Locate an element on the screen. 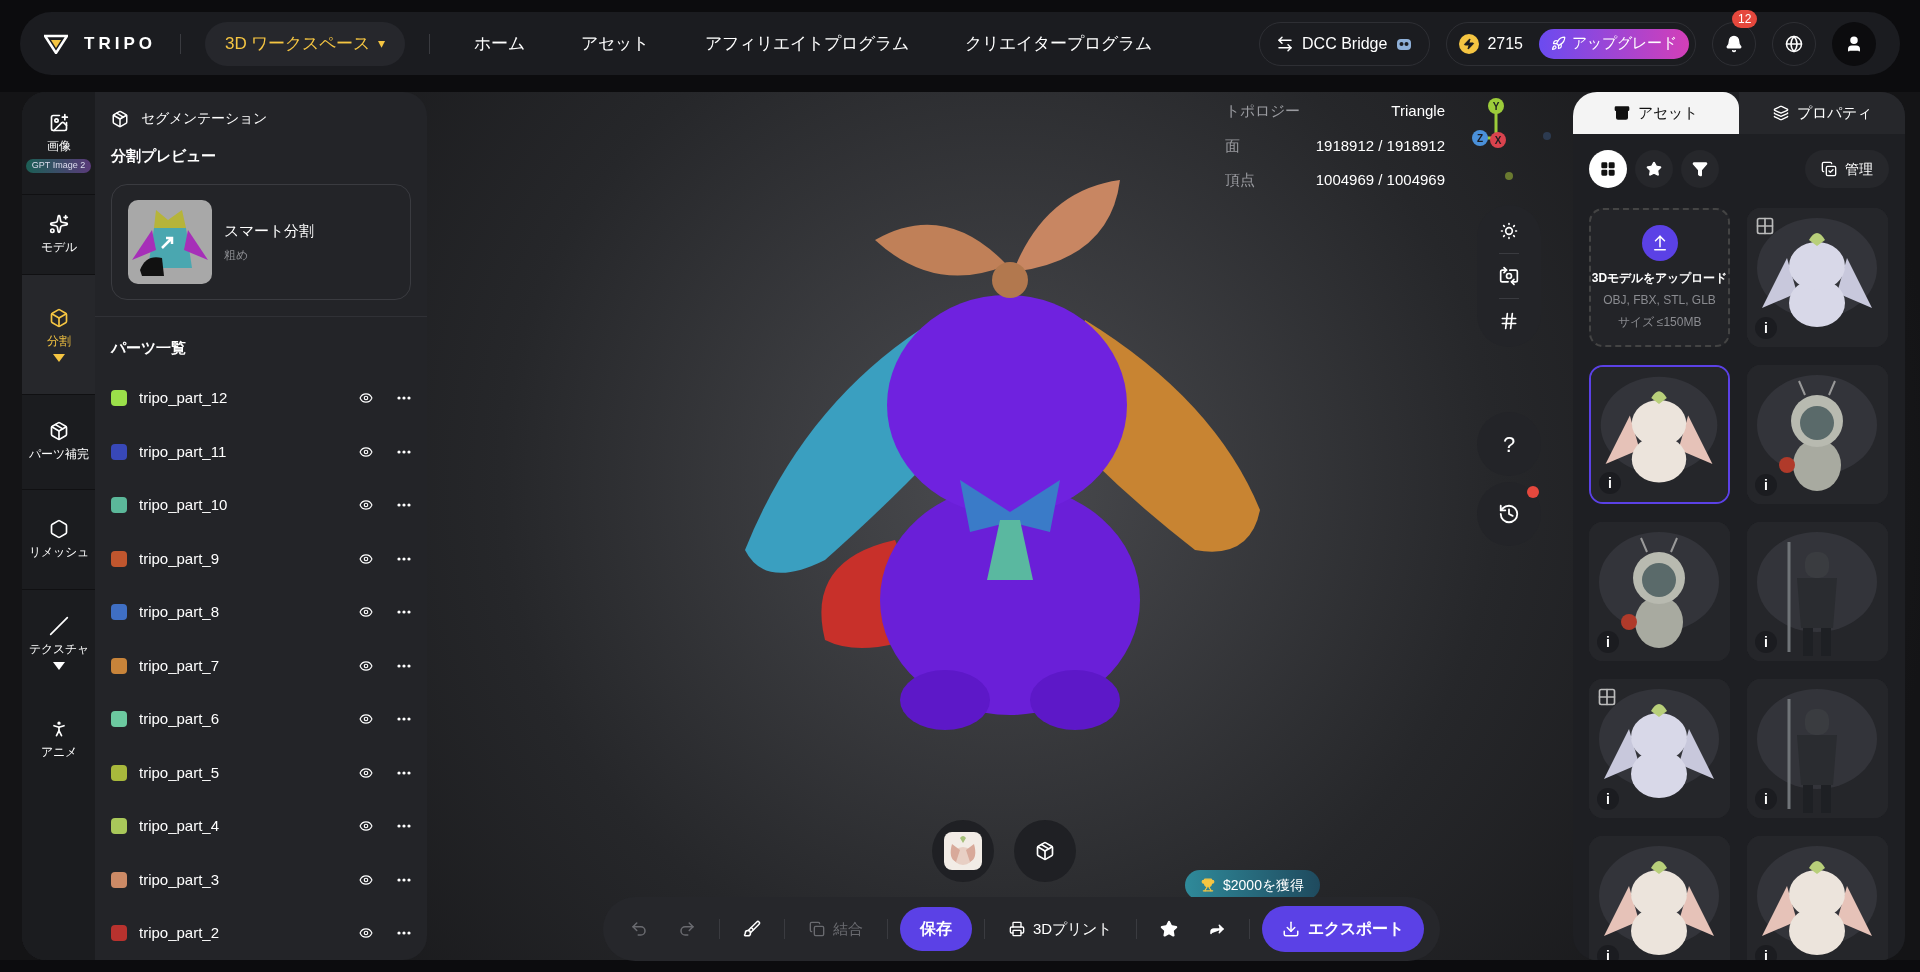 This screenshot has height=972, width=1920. part-row: tripo_part_4 is located at coordinates (261, 826).